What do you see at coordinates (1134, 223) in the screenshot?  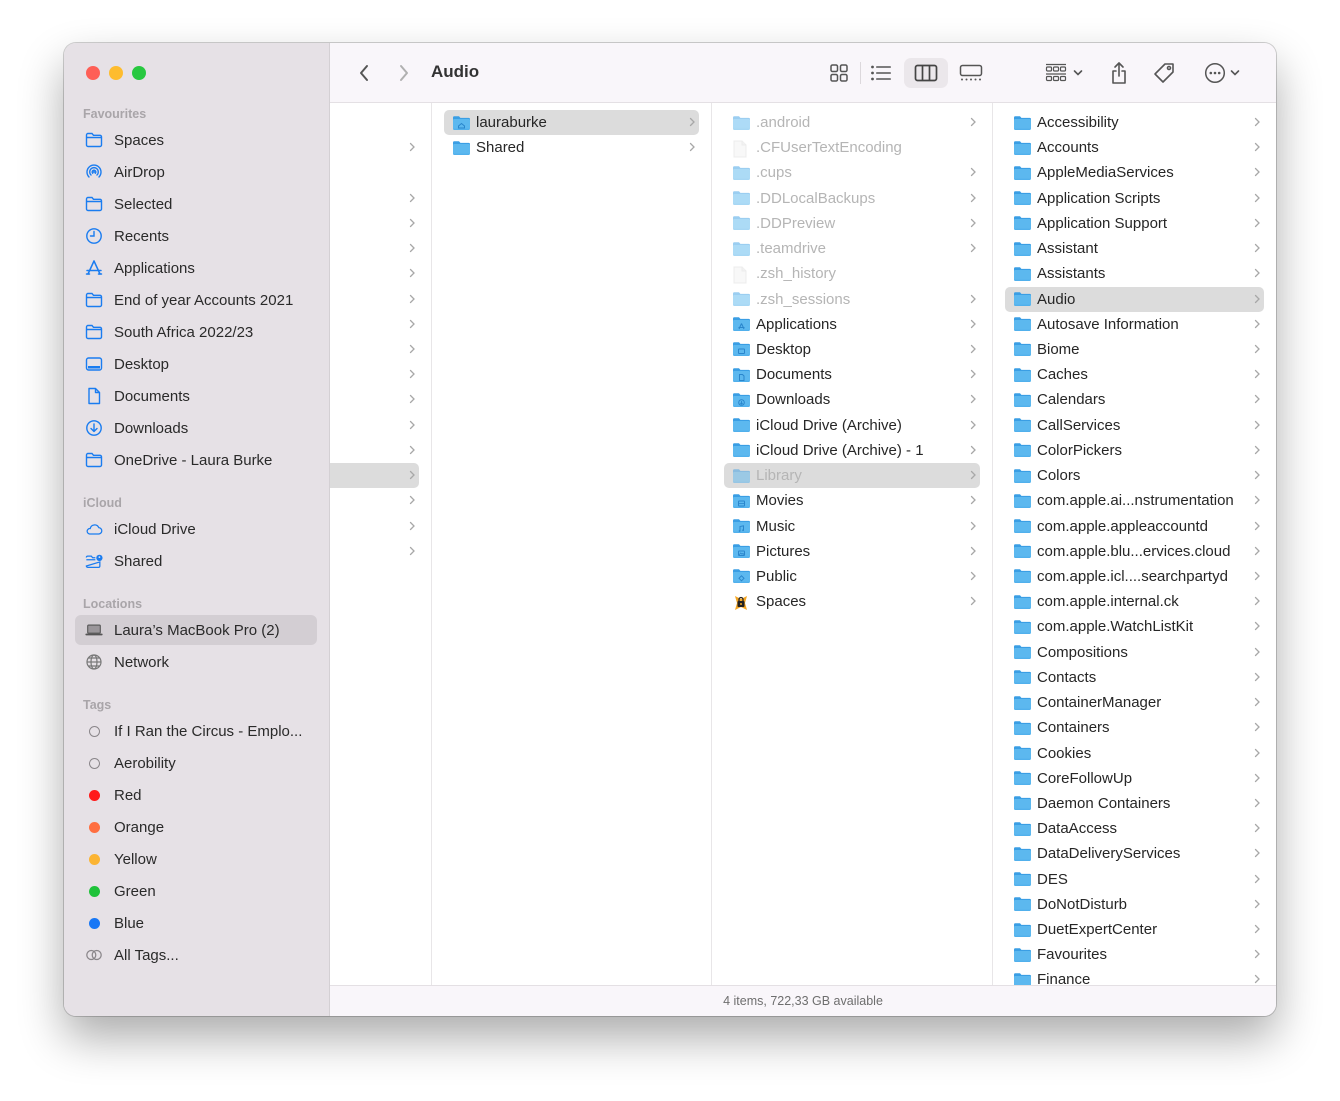 I see `file-row: Application Support` at bounding box center [1134, 223].